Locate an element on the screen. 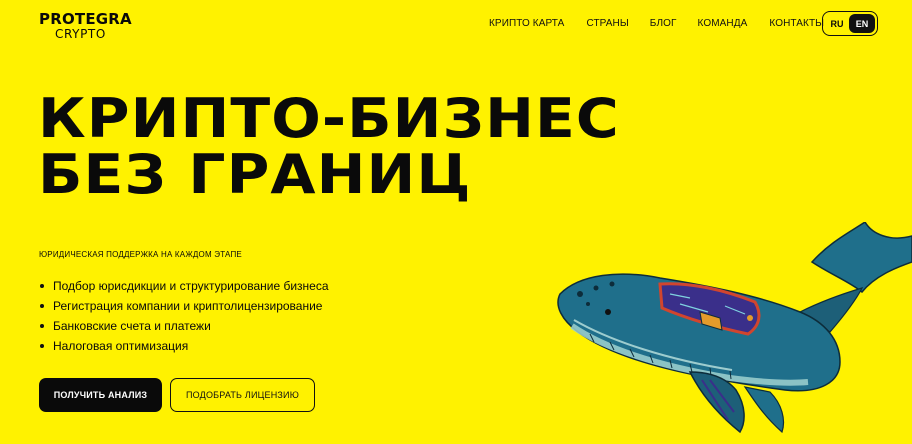  language-switcher: RU EN is located at coordinates (850, 23).